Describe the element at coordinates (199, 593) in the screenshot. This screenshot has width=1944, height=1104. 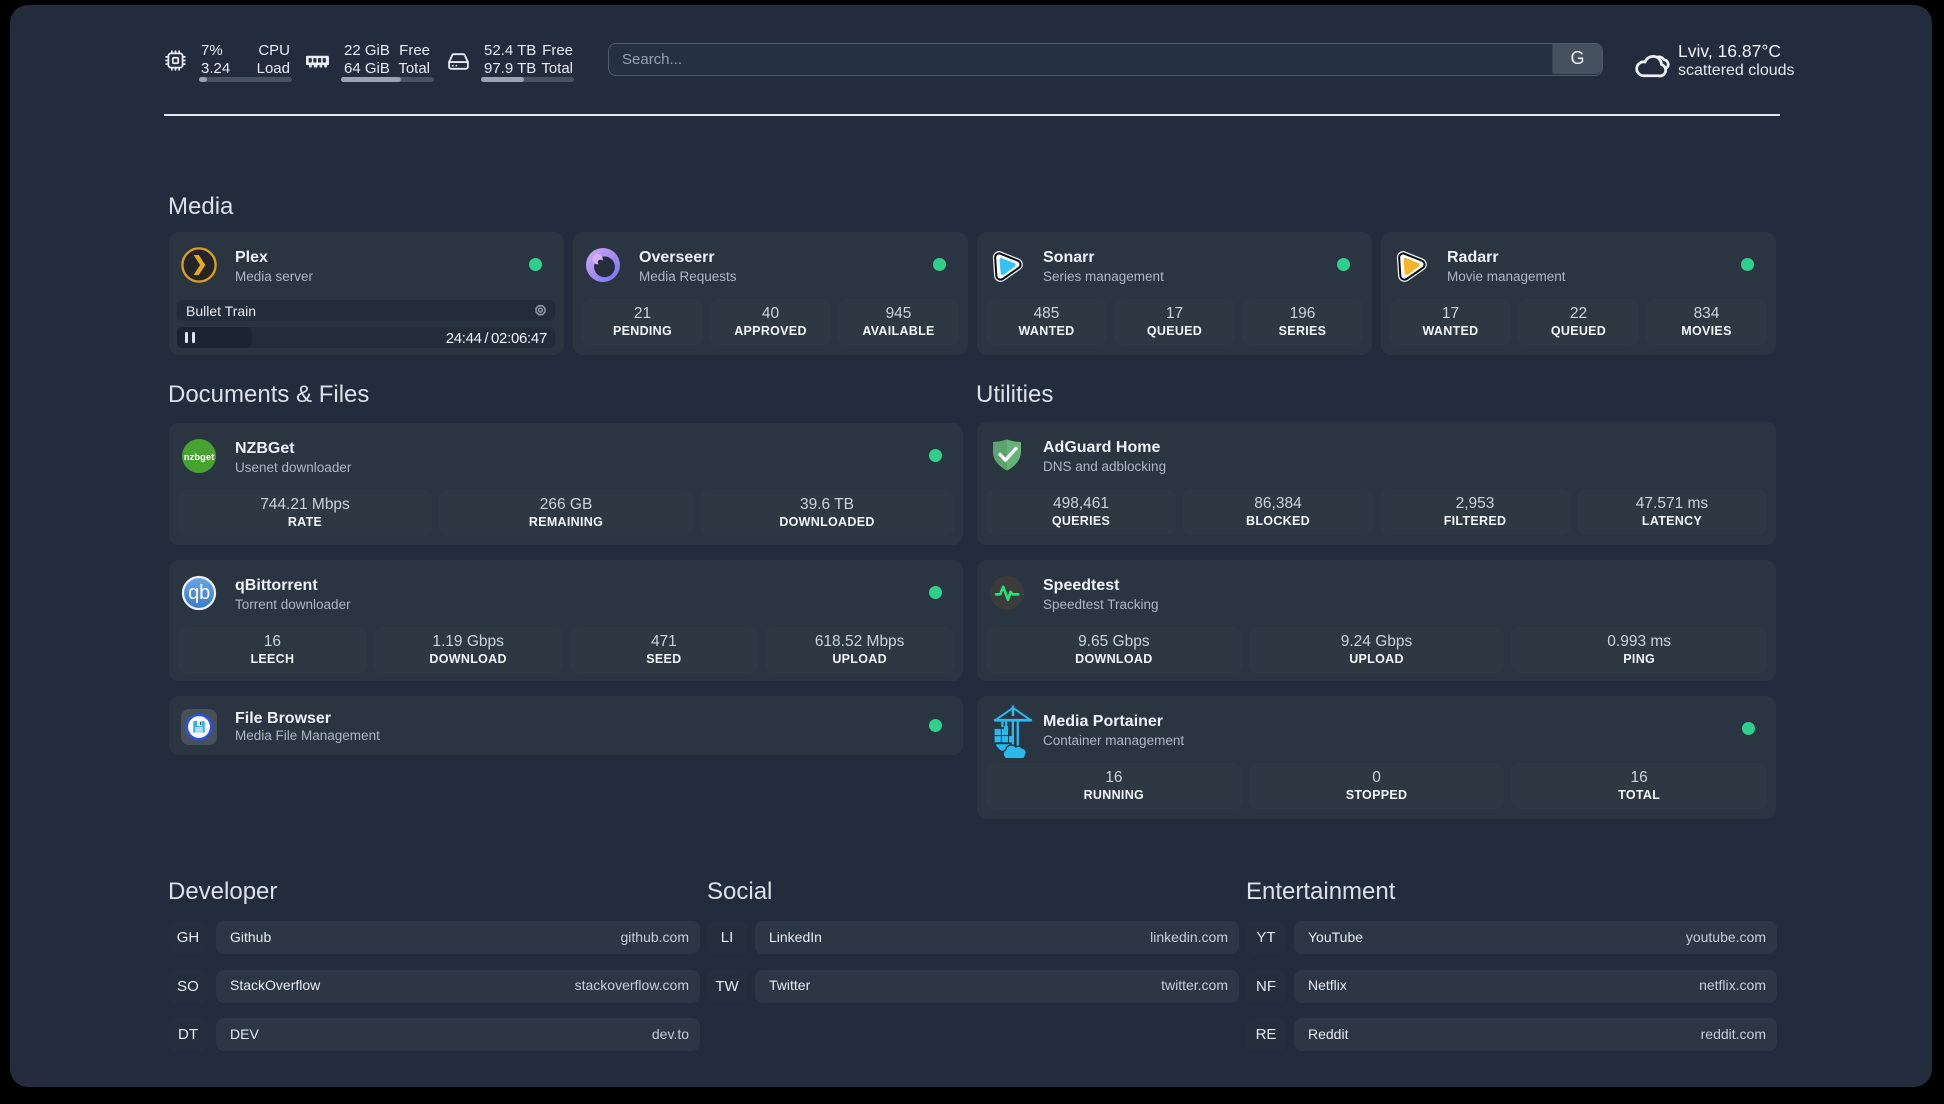
I see `svg-text: qb` at that location.